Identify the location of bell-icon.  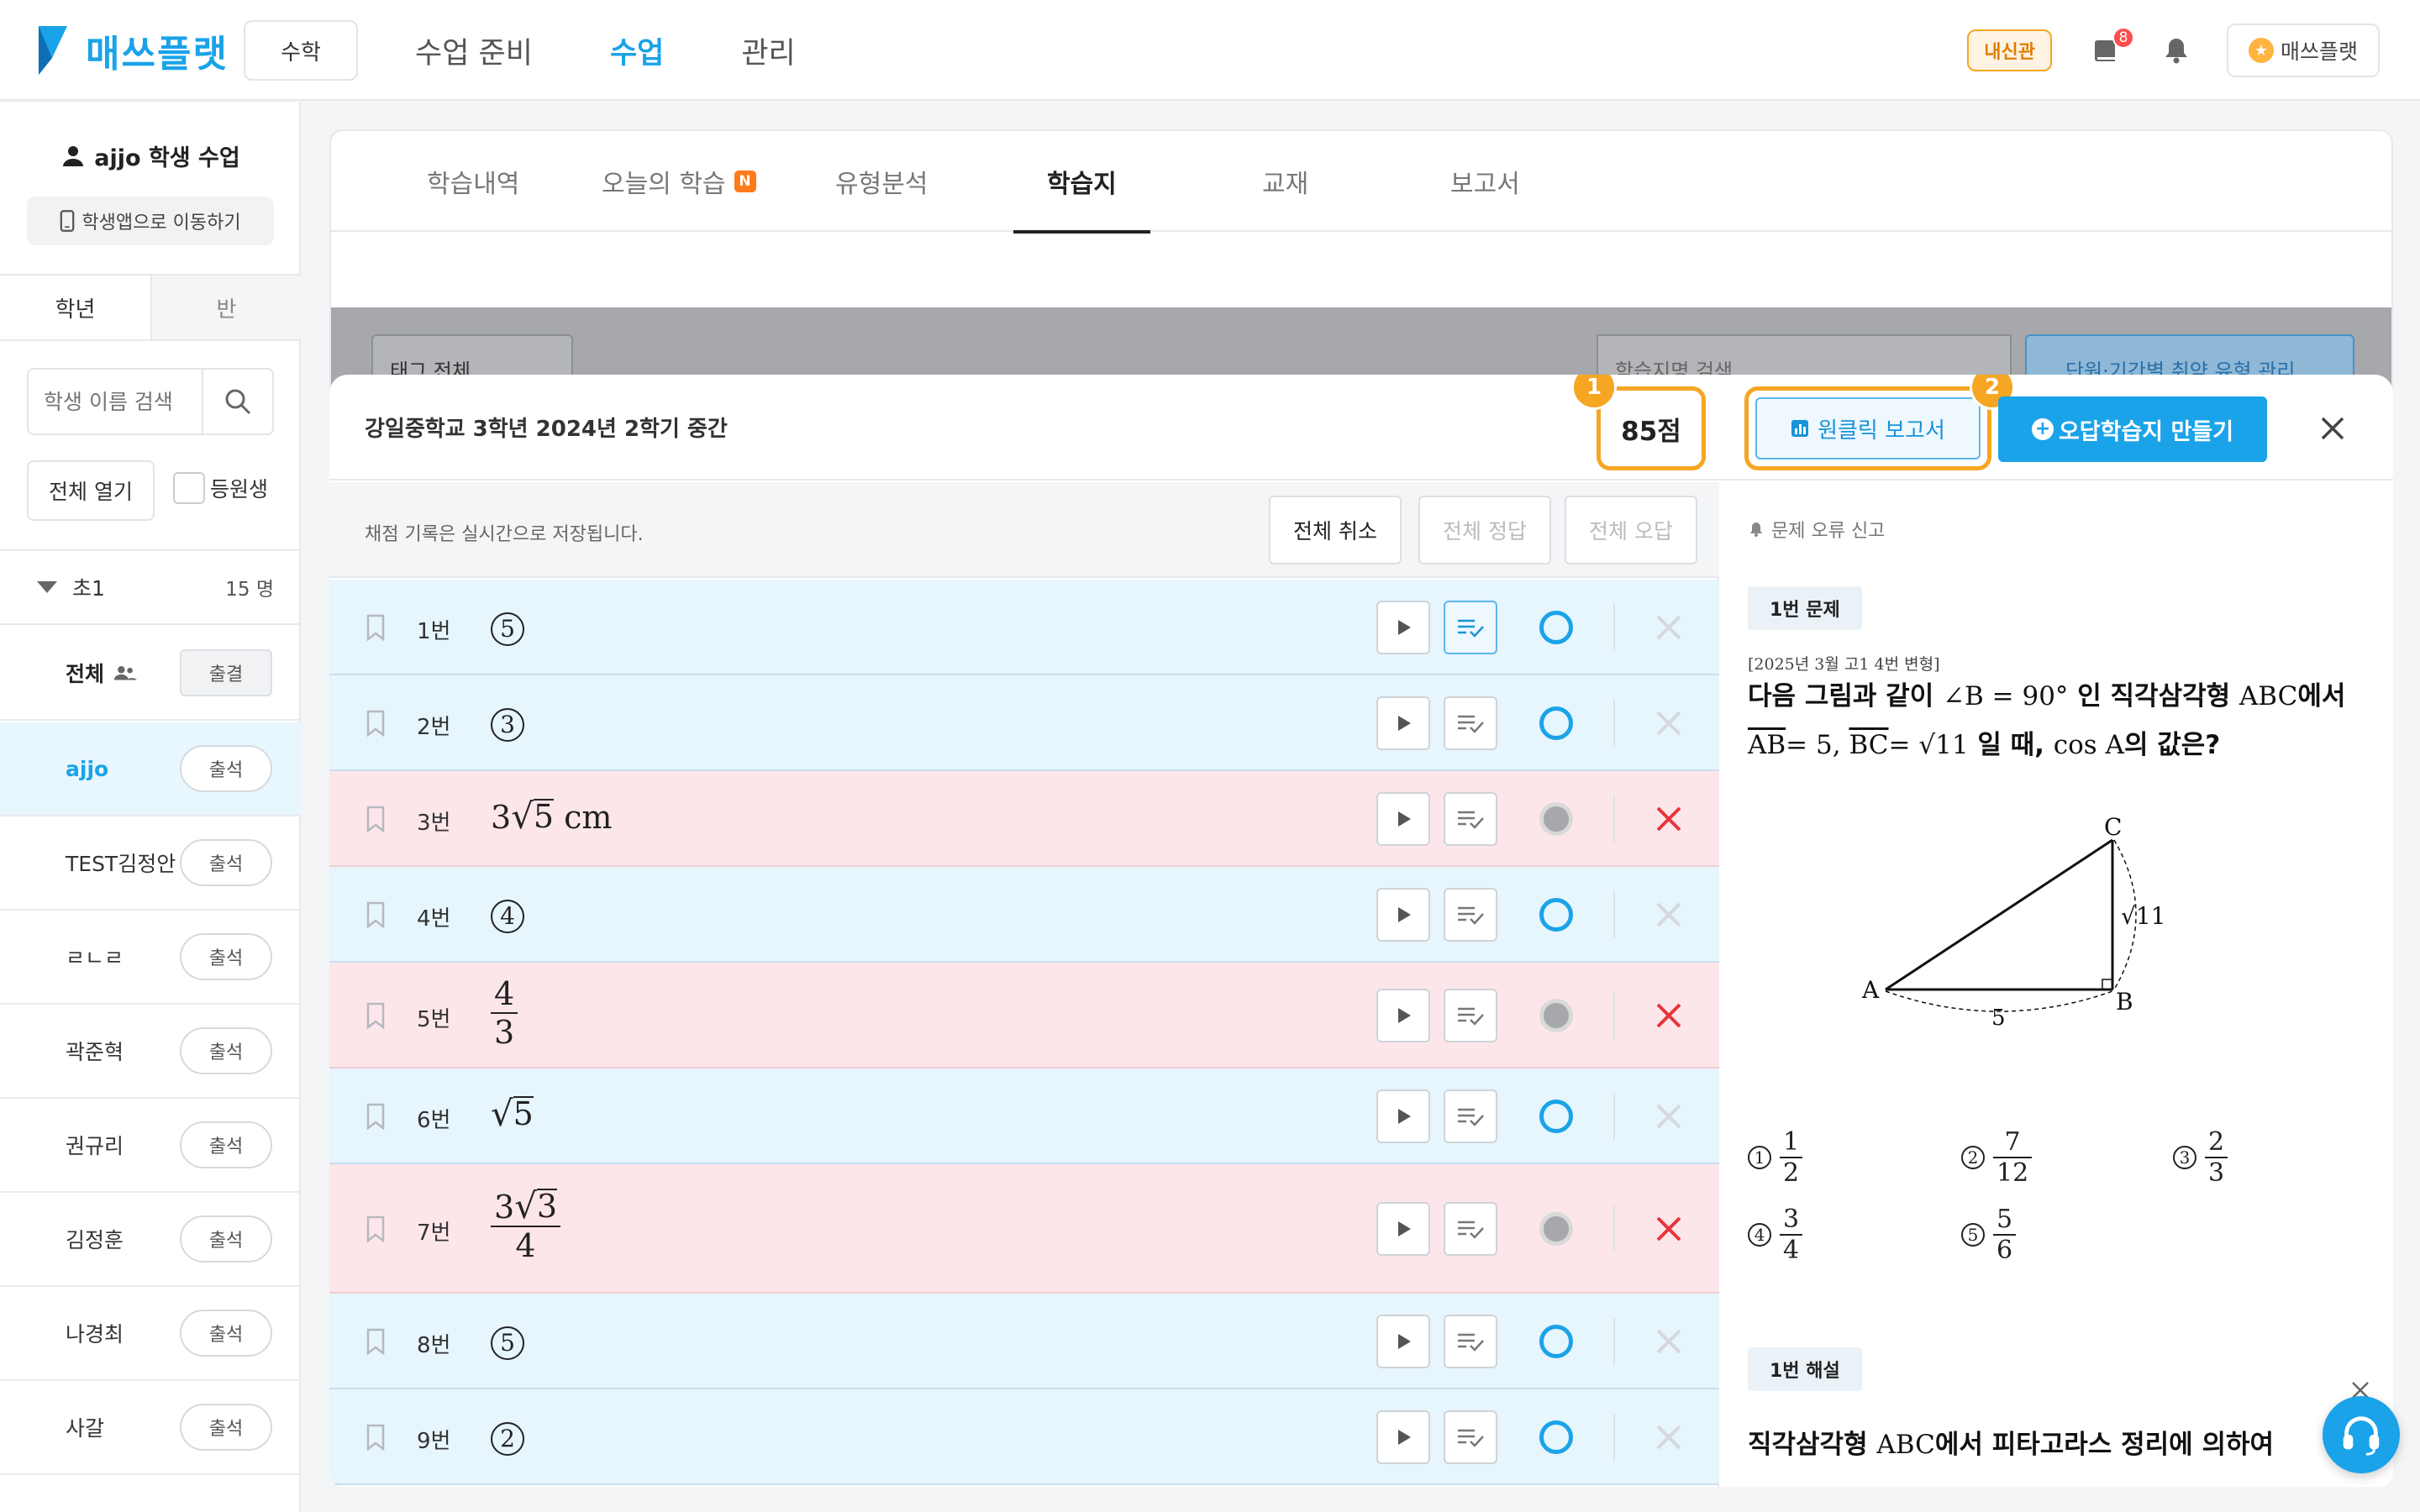
(2176, 50).